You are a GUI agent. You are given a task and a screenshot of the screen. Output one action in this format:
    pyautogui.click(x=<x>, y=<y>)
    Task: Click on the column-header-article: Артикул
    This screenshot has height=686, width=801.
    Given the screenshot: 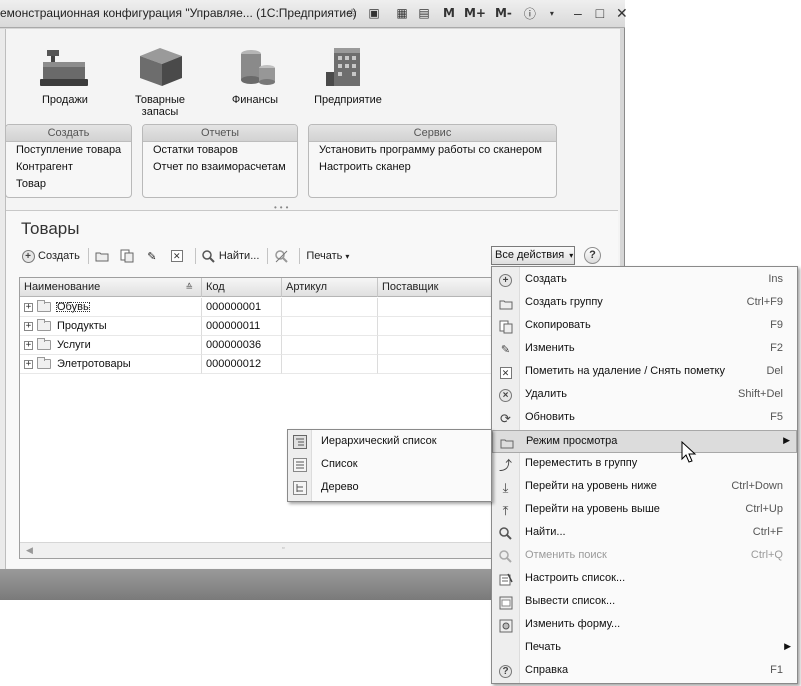 What is the action you would take?
    pyautogui.click(x=330, y=287)
    